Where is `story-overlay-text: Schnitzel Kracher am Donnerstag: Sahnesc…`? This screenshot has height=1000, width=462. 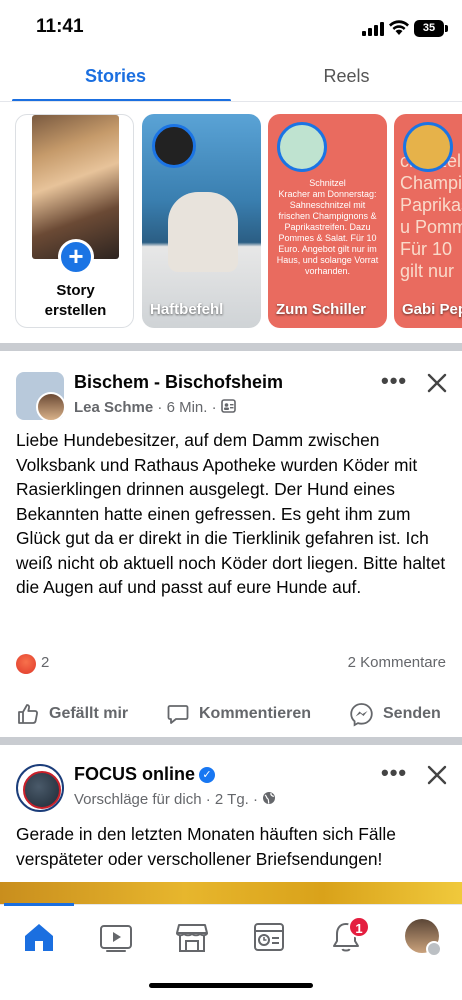 story-overlay-text: Schnitzel Kracher am Donnerstag: Sahnesc… is located at coordinates (327, 227).